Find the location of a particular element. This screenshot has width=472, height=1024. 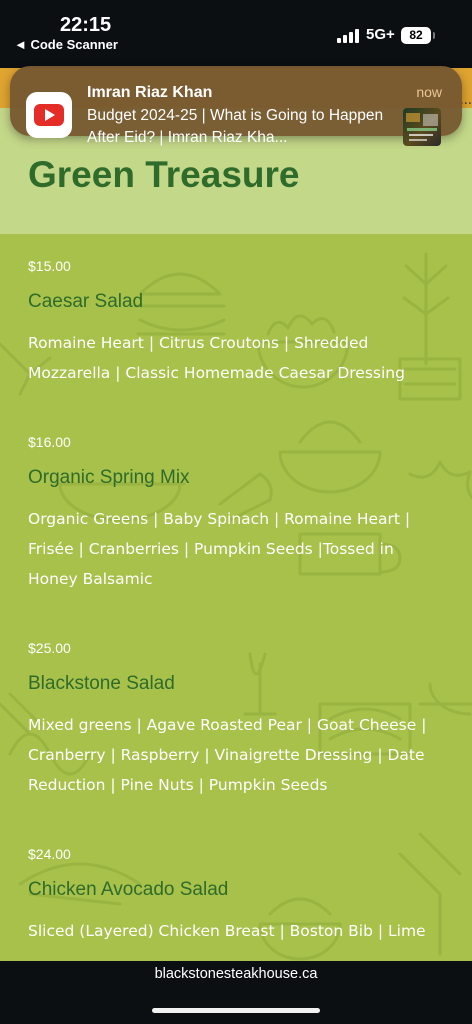

item-name: Blackstone Salad is located at coordinates (101, 683).